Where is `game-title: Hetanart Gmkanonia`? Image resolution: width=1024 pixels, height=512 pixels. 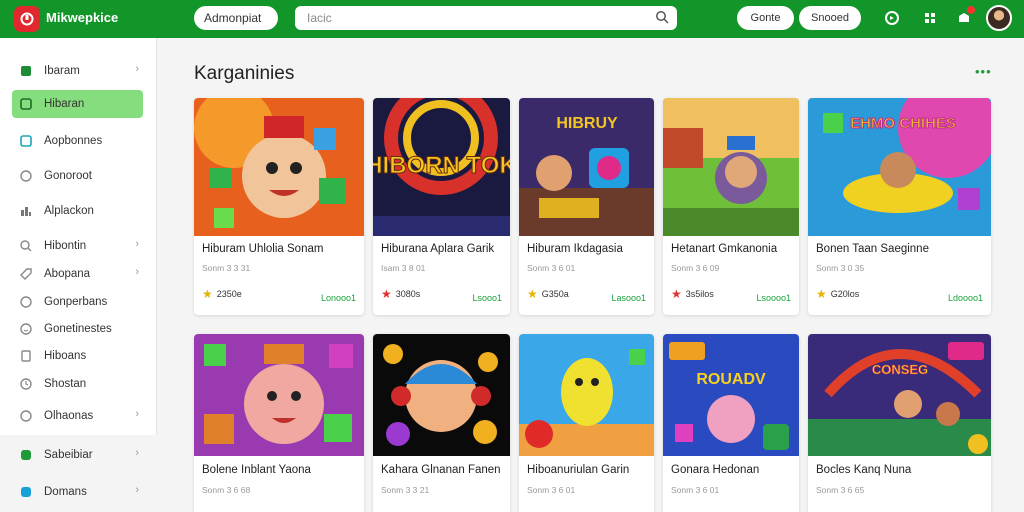 game-title: Hetanart Gmkanonia is located at coordinates (724, 249).